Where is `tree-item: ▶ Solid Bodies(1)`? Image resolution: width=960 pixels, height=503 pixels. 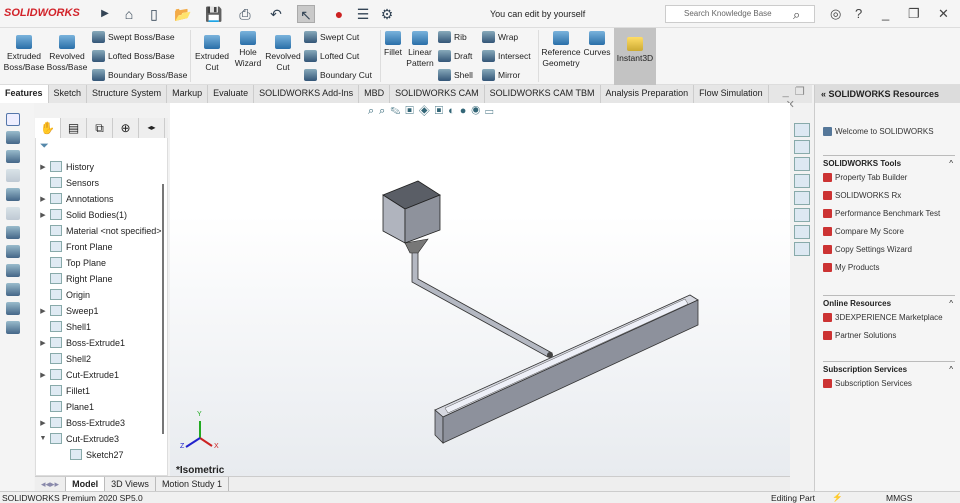
tree-item: ▶ Solid Bodies(1) is located at coordinates (81, 214).